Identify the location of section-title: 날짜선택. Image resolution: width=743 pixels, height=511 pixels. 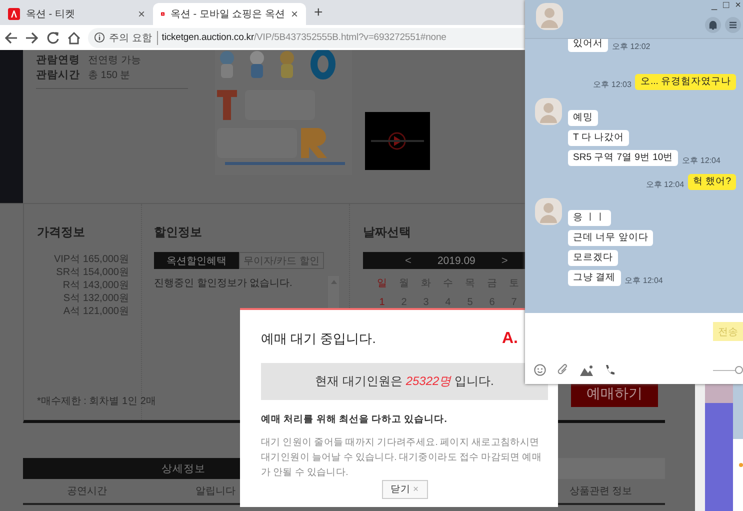
(387, 232).